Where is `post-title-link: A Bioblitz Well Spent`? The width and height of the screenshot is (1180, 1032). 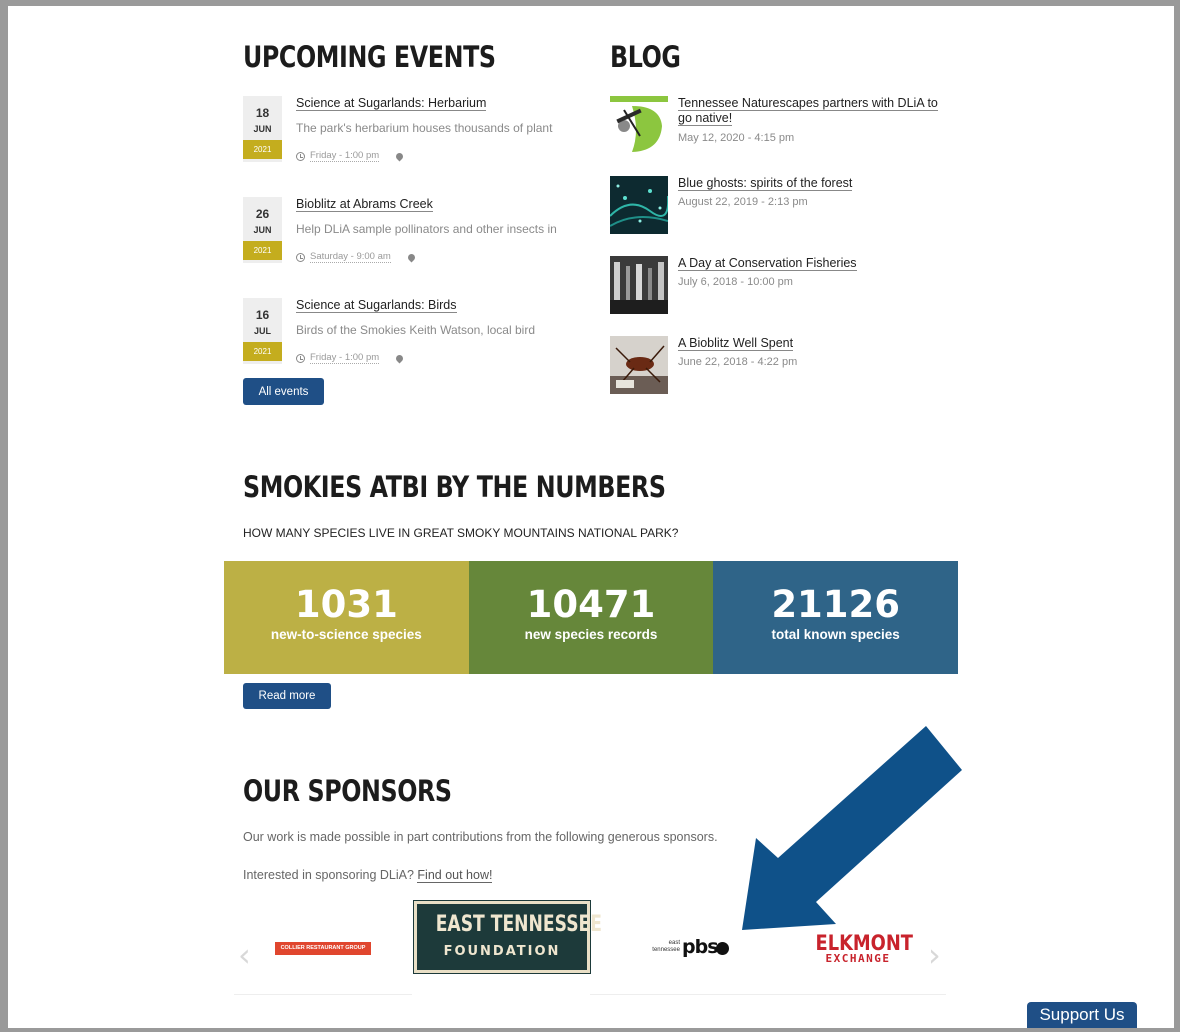 post-title-link: A Bioblitz Well Spent is located at coordinates (813, 343).